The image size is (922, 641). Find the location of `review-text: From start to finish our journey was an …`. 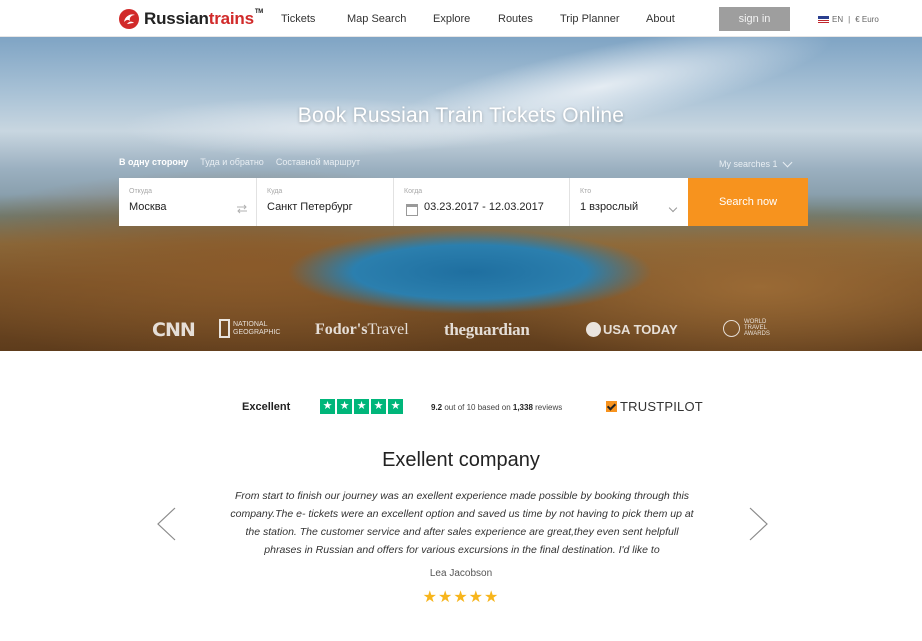

review-text: From start to finish our journey was an … is located at coordinates (462, 523).